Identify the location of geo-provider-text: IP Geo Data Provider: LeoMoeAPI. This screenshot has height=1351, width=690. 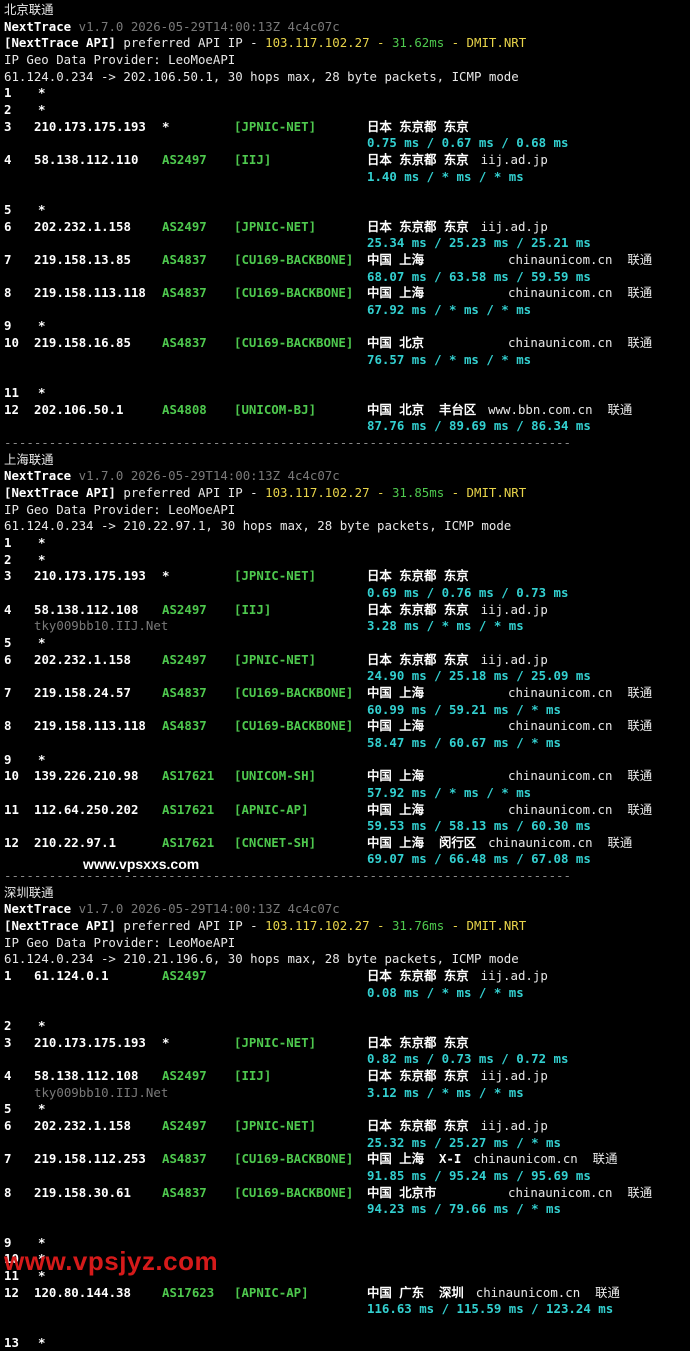
(119, 510).